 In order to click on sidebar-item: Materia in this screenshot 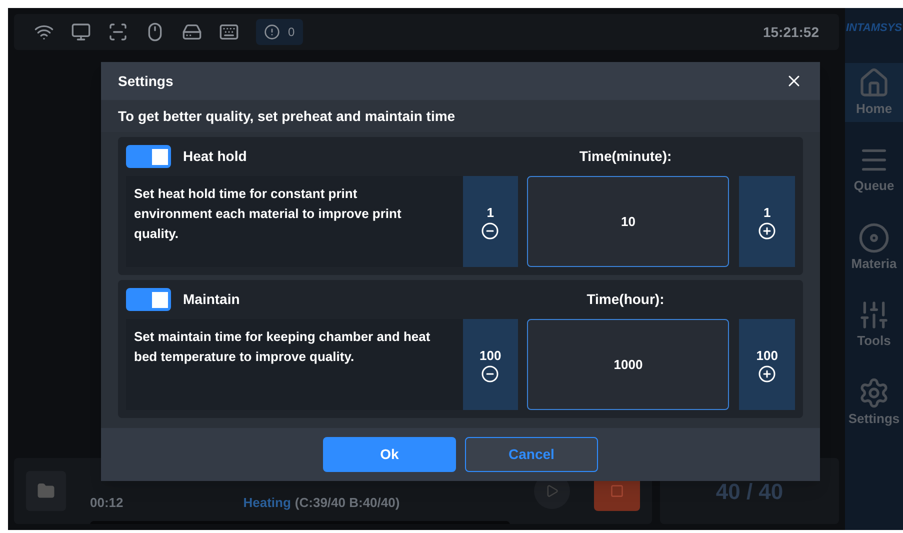, I will do `click(874, 247)`.